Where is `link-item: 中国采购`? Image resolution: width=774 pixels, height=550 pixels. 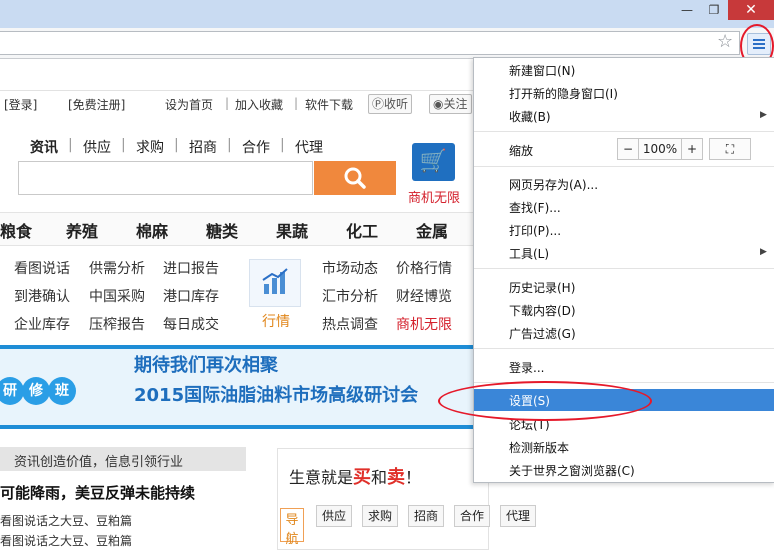 link-item: 中国采购 is located at coordinates (117, 296).